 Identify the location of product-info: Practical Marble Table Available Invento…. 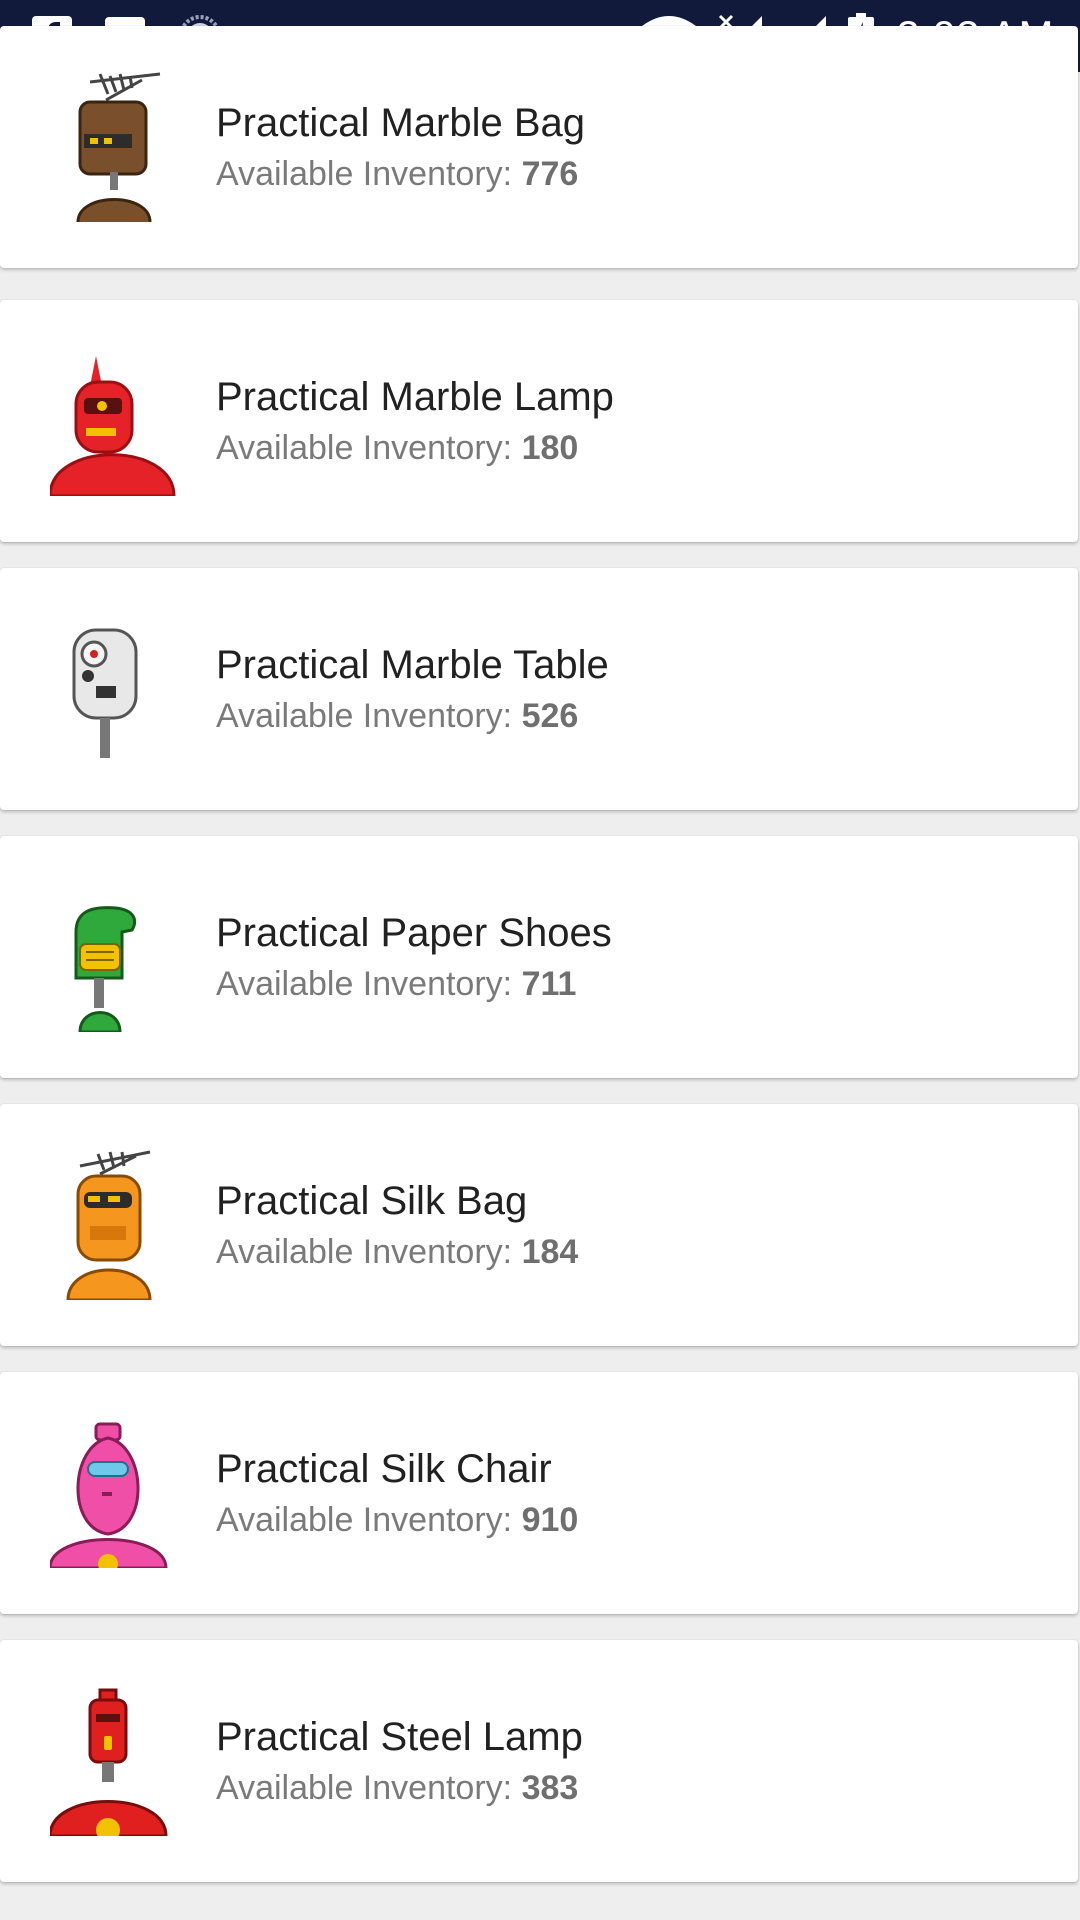
(412, 689).